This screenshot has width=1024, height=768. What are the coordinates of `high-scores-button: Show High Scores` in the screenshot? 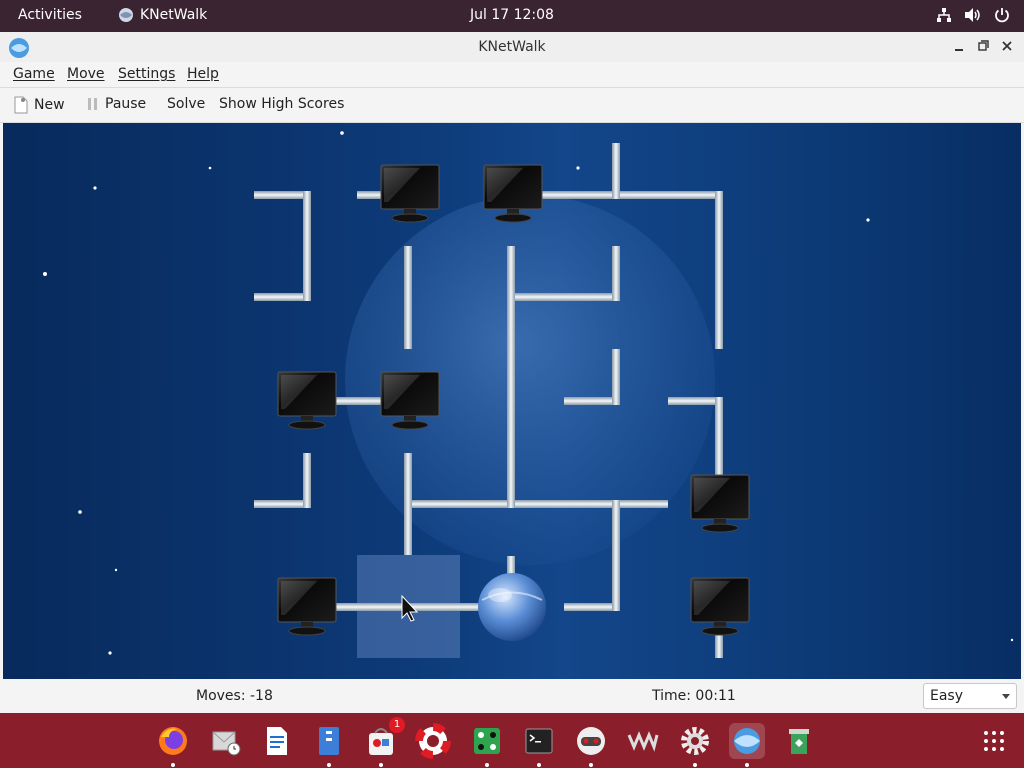 It's located at (281, 104).